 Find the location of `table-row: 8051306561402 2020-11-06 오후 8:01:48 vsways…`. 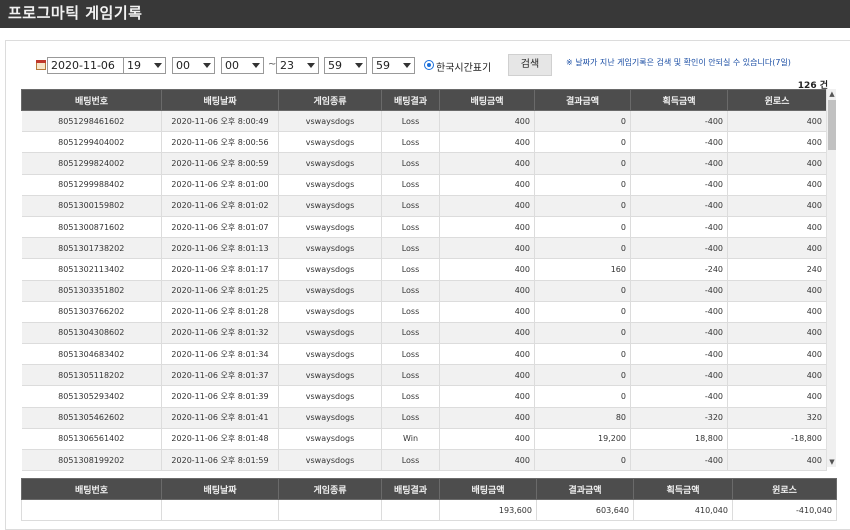

table-row: 8051306561402 2020-11-06 오후 8:01:48 vsways… is located at coordinates (424, 439).